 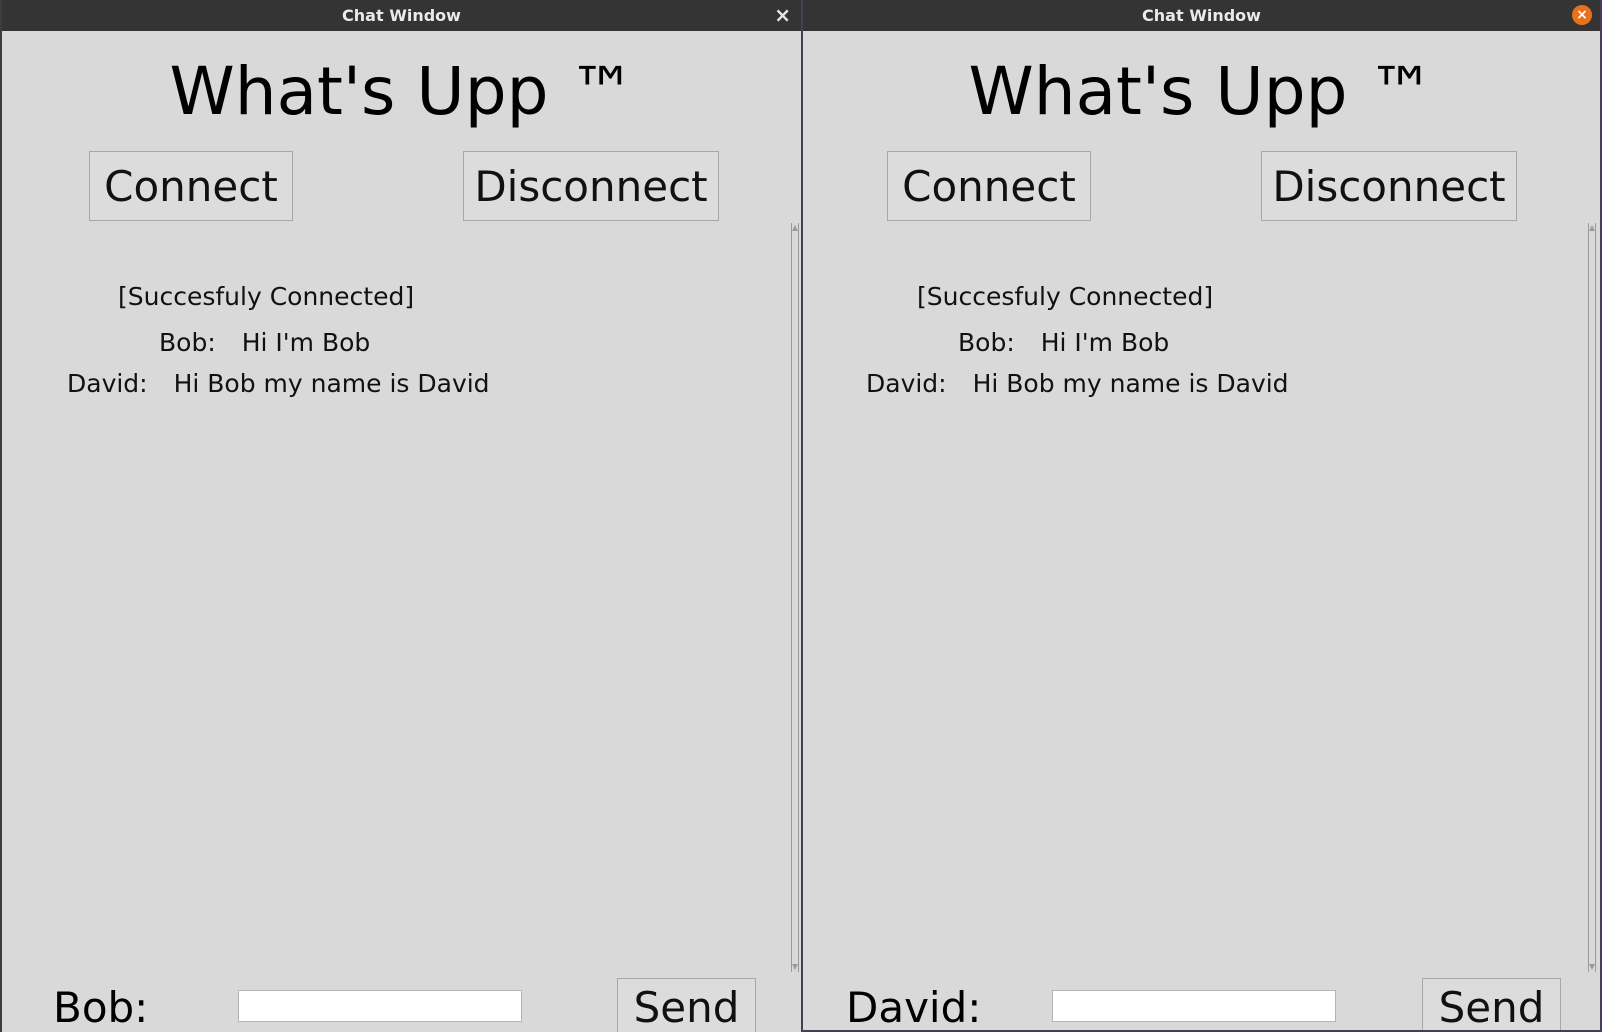 I want to click on close-icon: ×, so click(x=782, y=15).